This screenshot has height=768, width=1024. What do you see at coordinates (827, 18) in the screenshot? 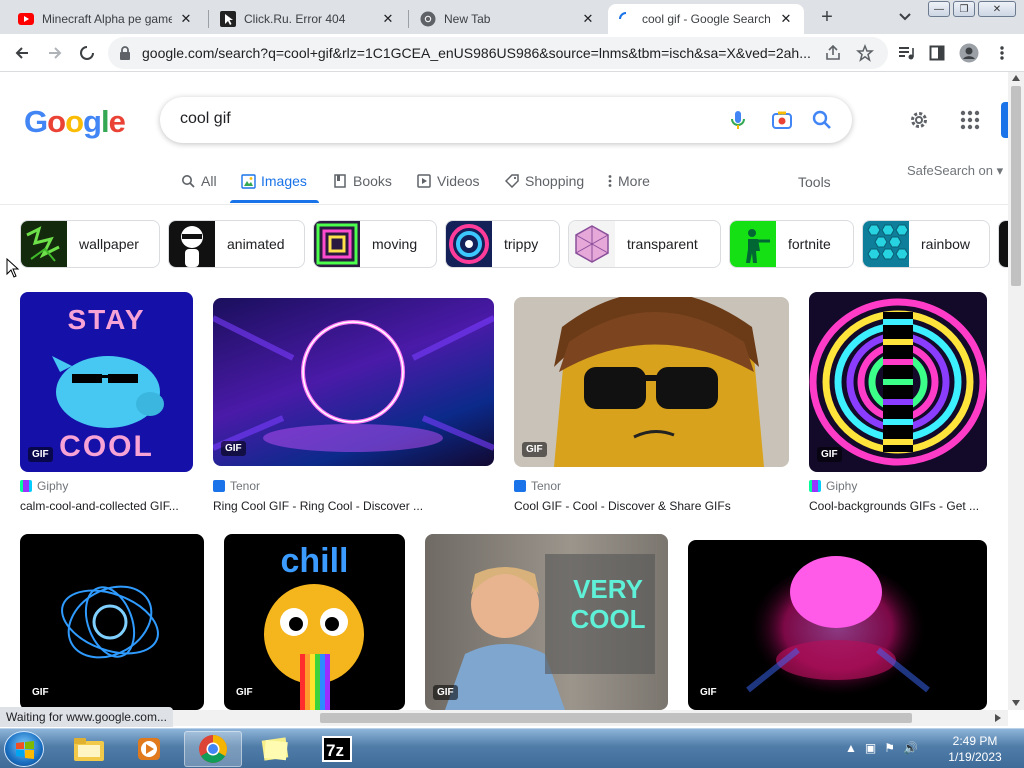
I see `new-tab-button: +` at bounding box center [827, 18].